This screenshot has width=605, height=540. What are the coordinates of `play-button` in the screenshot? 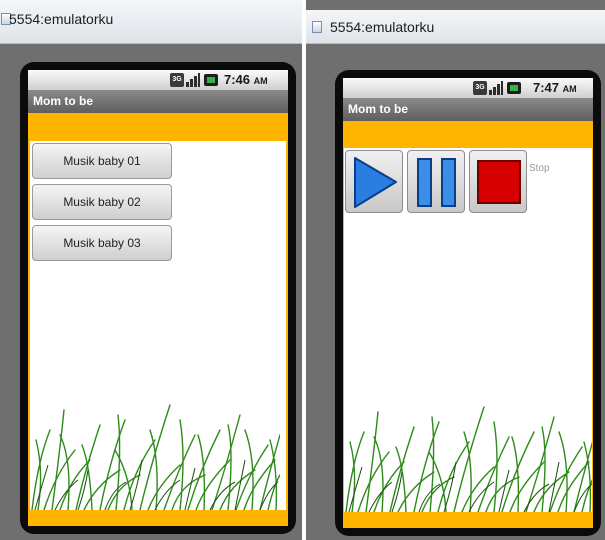 It's located at (374, 181).